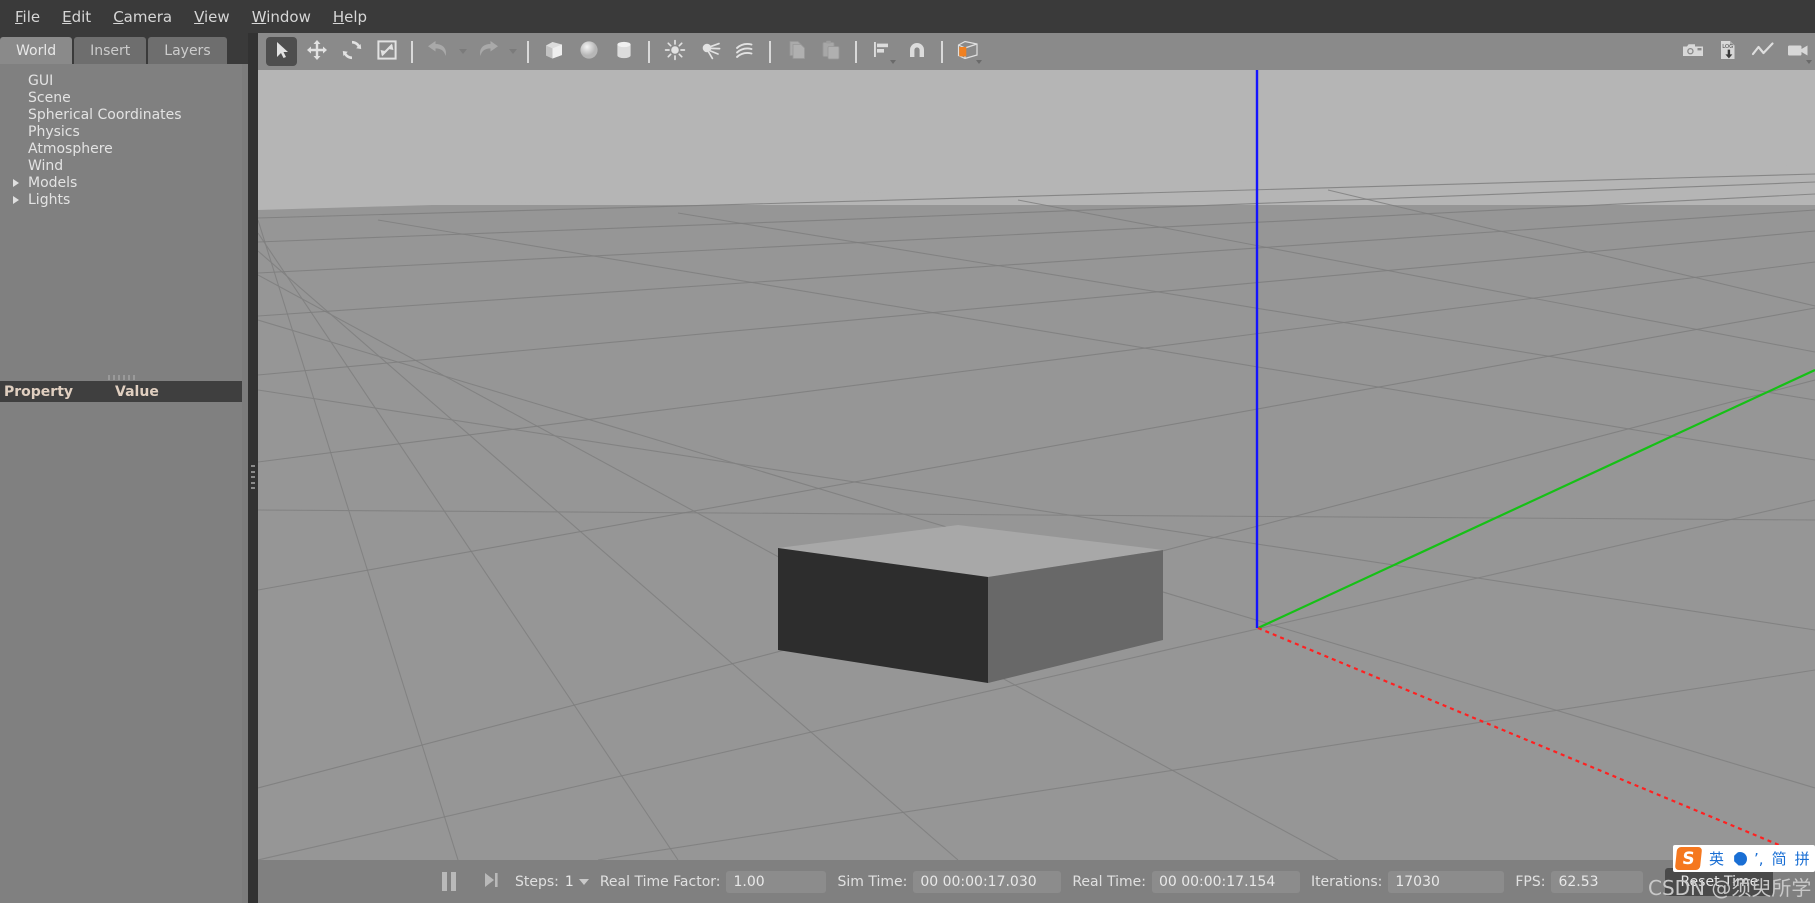 The height and width of the screenshot is (903, 1815). I want to click on move-arrows-icon, so click(317, 52).